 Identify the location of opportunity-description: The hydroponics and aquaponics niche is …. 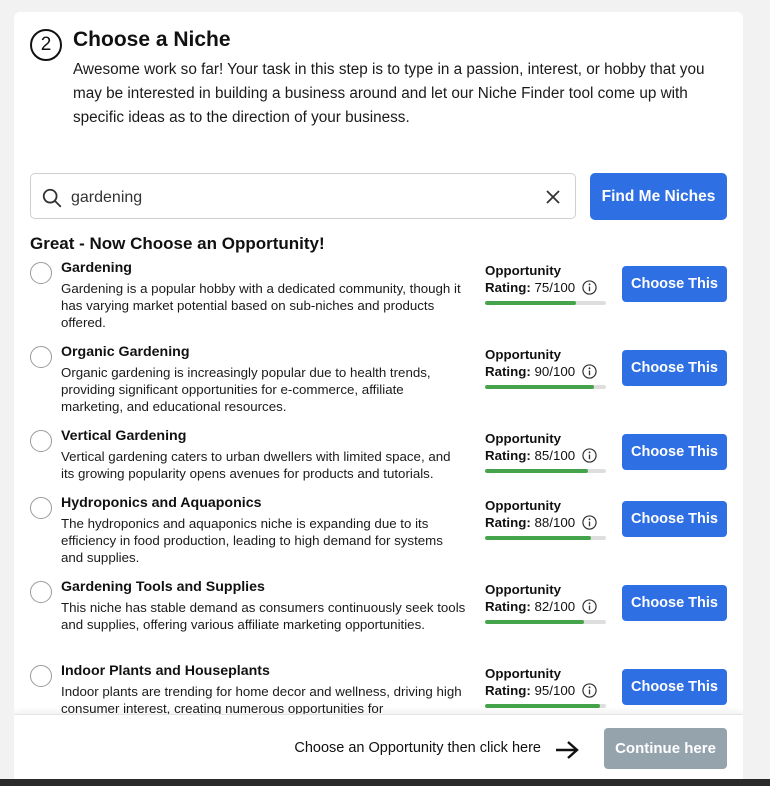
(252, 540).